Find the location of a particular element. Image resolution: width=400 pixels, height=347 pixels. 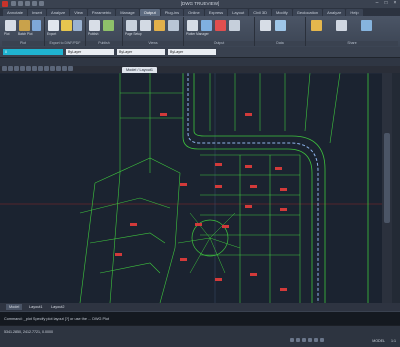

color-dropdown: ByLayer is located at coordinates (90, 52).